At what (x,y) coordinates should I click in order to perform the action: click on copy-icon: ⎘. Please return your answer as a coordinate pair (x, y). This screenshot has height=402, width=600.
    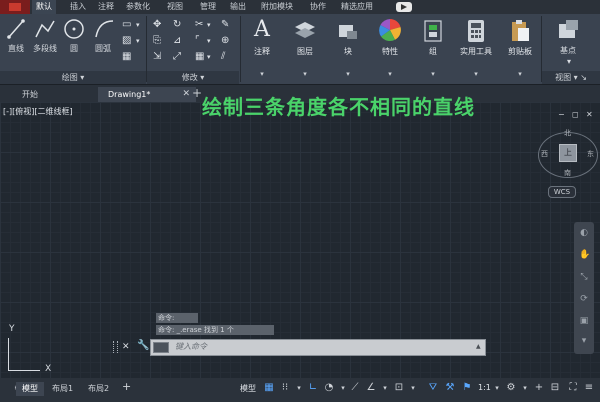
    Looking at the image, I should click on (157, 41).